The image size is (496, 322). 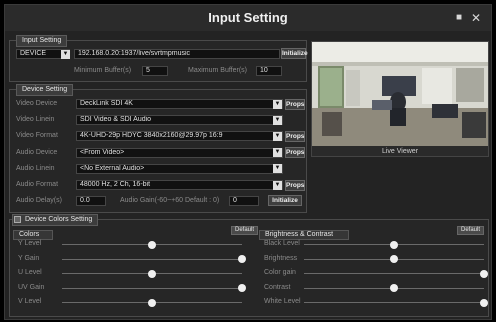 What do you see at coordinates (45, 90) in the screenshot?
I see `device-setting-label: Device Setting` at bounding box center [45, 90].